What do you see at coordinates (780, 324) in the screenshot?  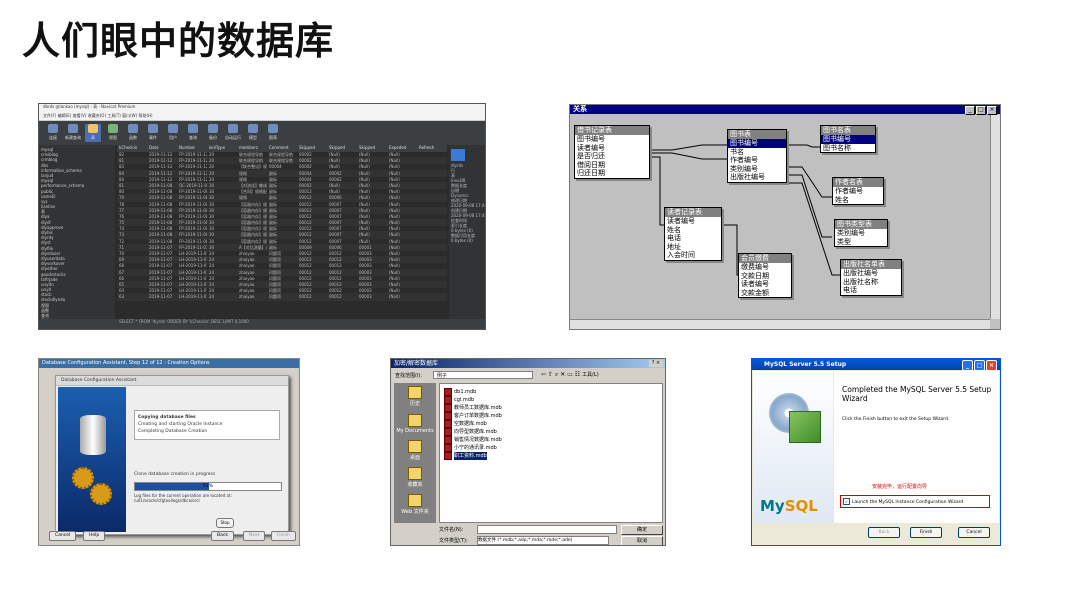 I see `horizontal-scrollbar` at bounding box center [780, 324].